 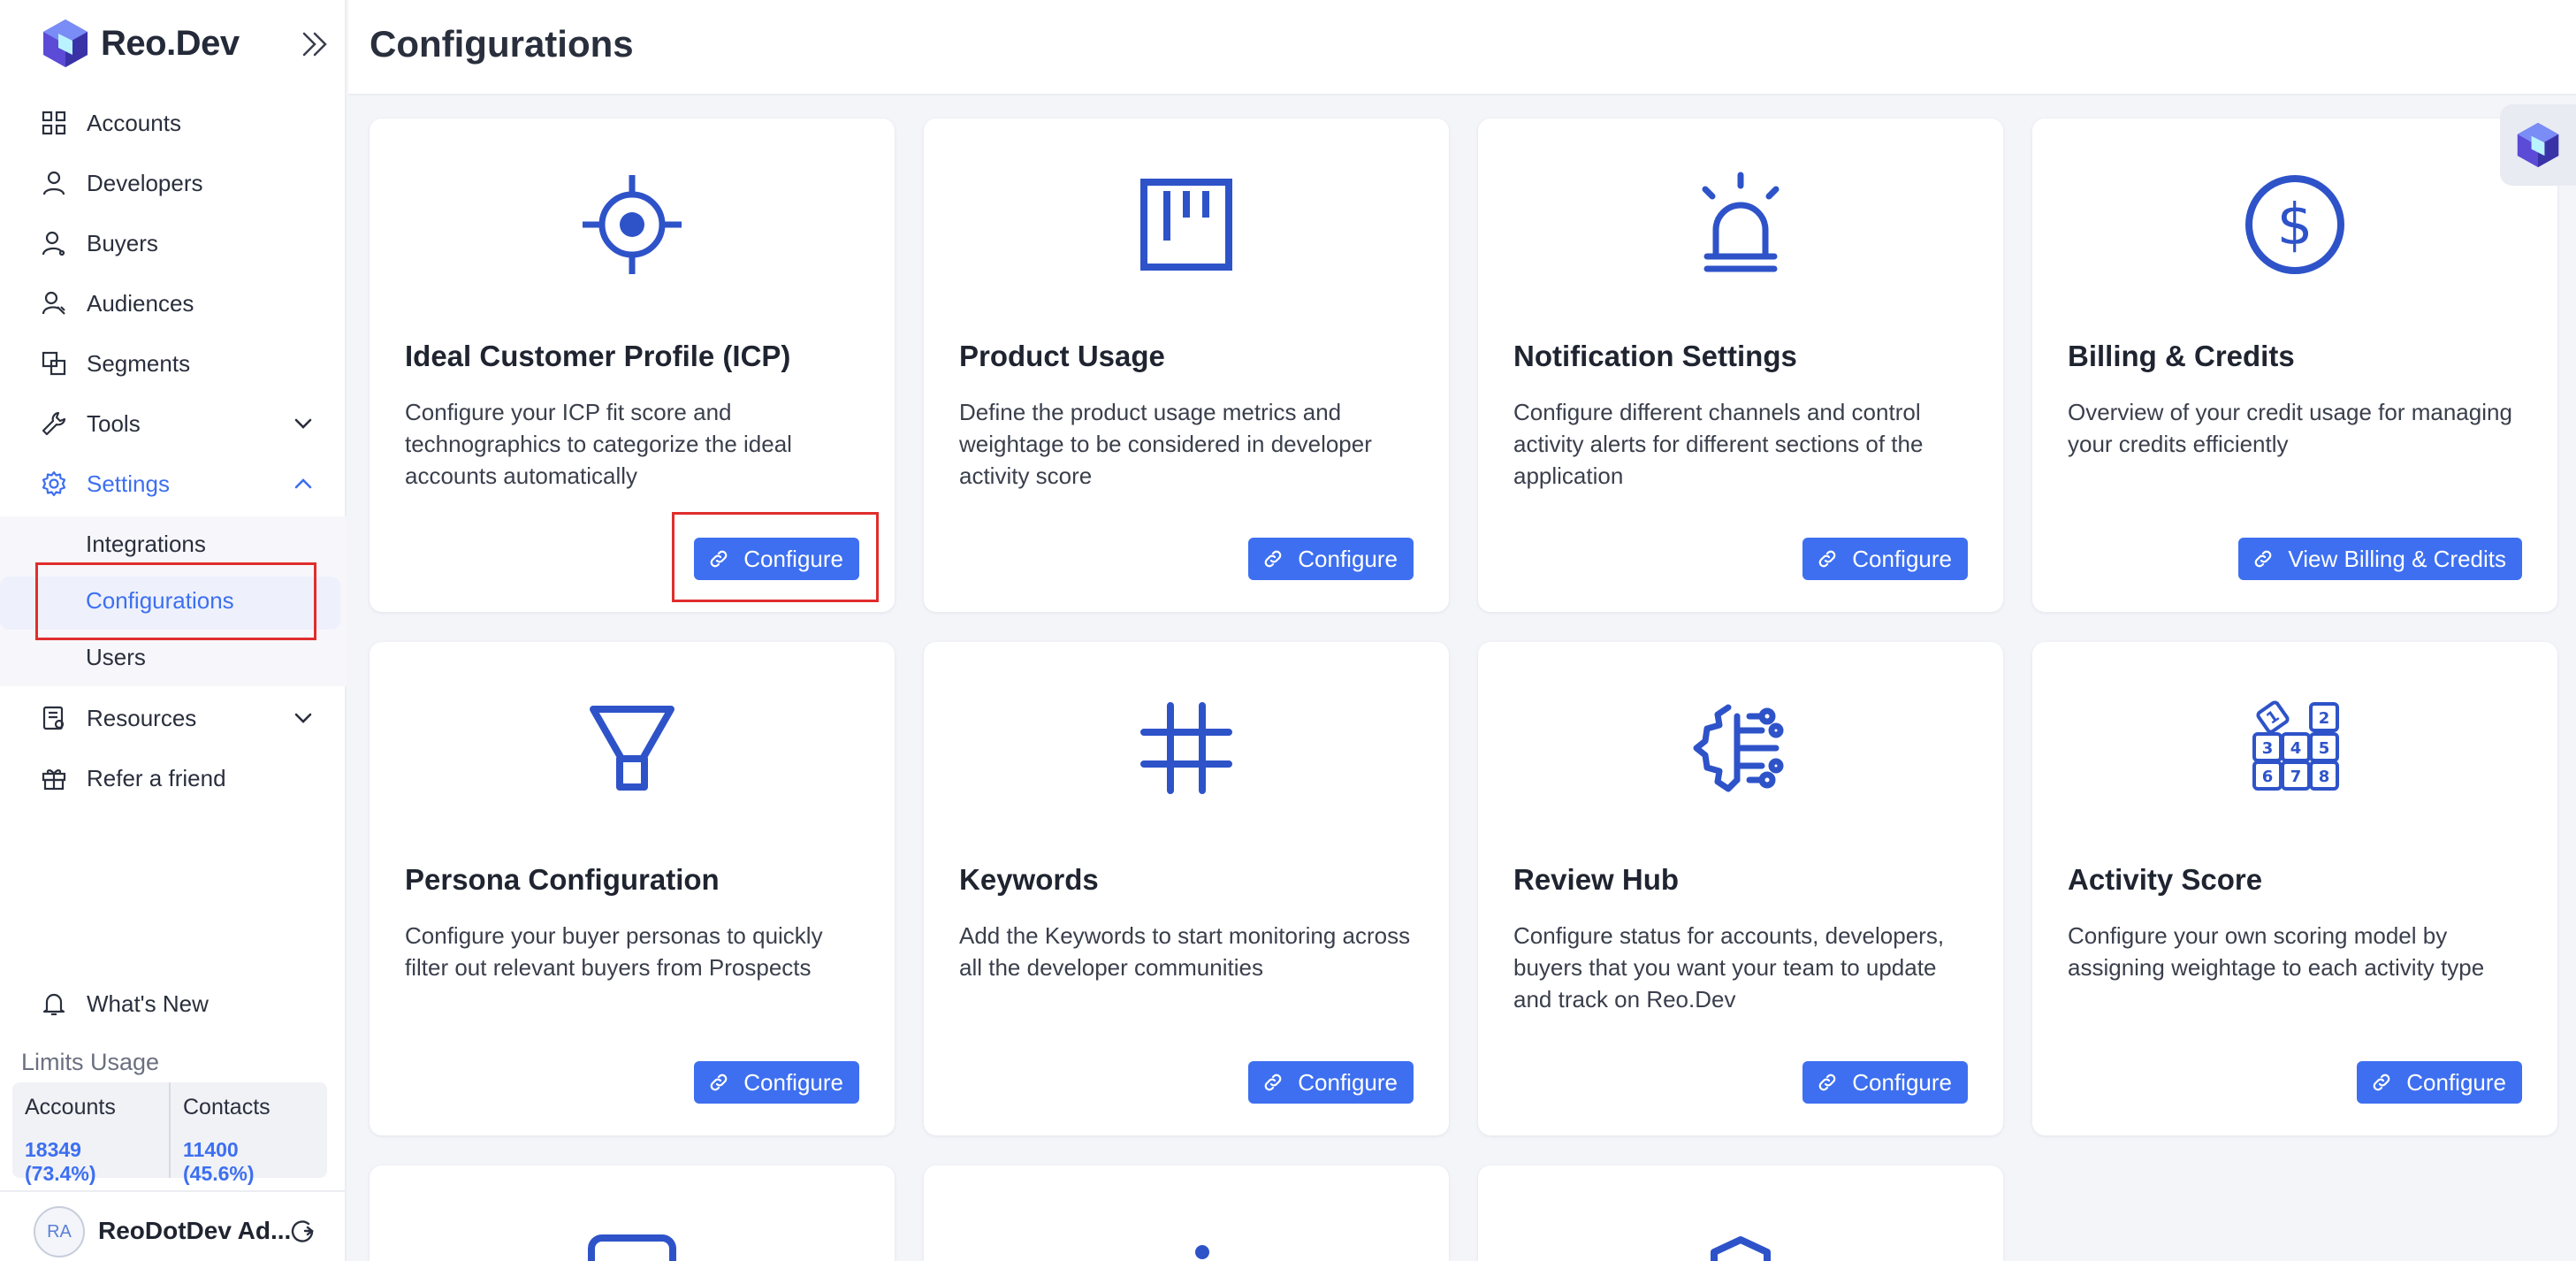 What do you see at coordinates (142, 717) in the screenshot?
I see `sidebar-item-label: Resources` at bounding box center [142, 717].